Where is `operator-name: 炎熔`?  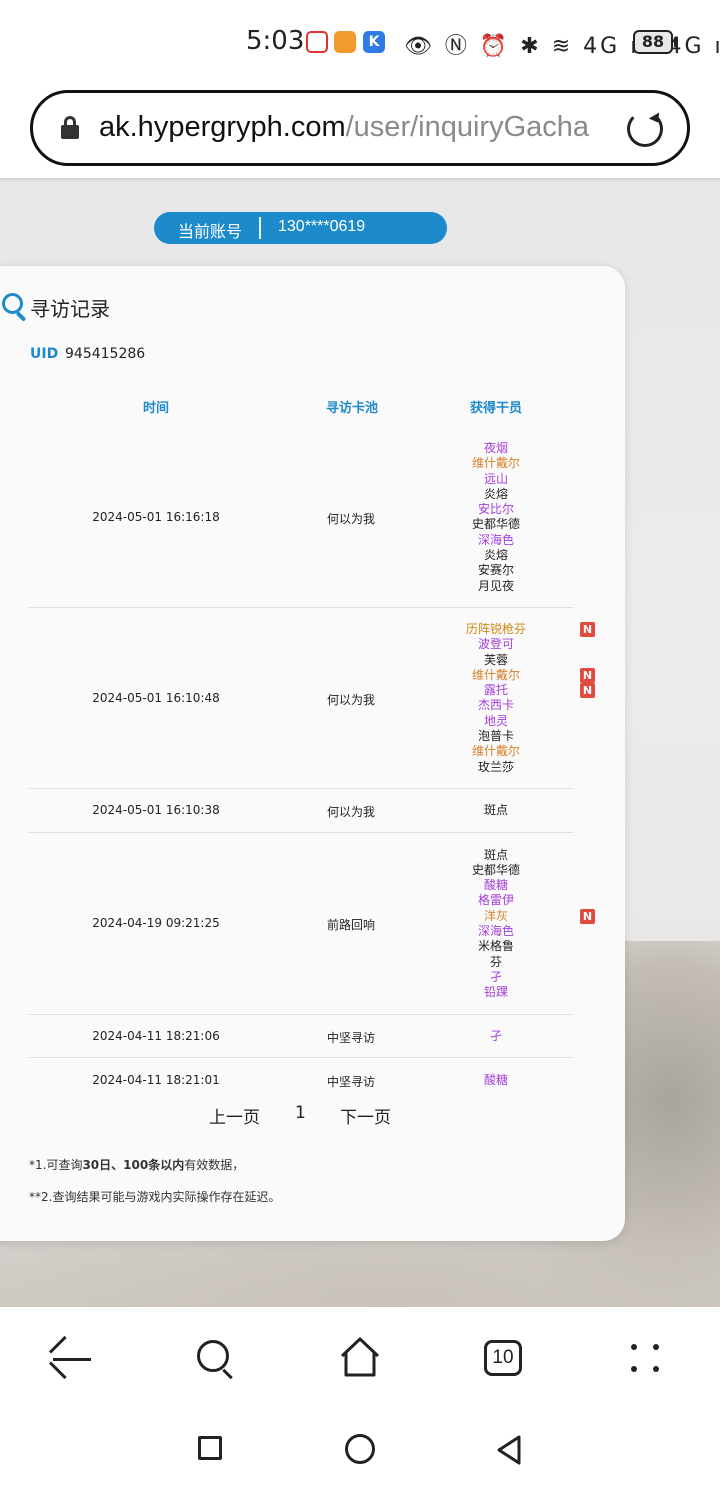 operator-name: 炎熔 is located at coordinates (496, 494).